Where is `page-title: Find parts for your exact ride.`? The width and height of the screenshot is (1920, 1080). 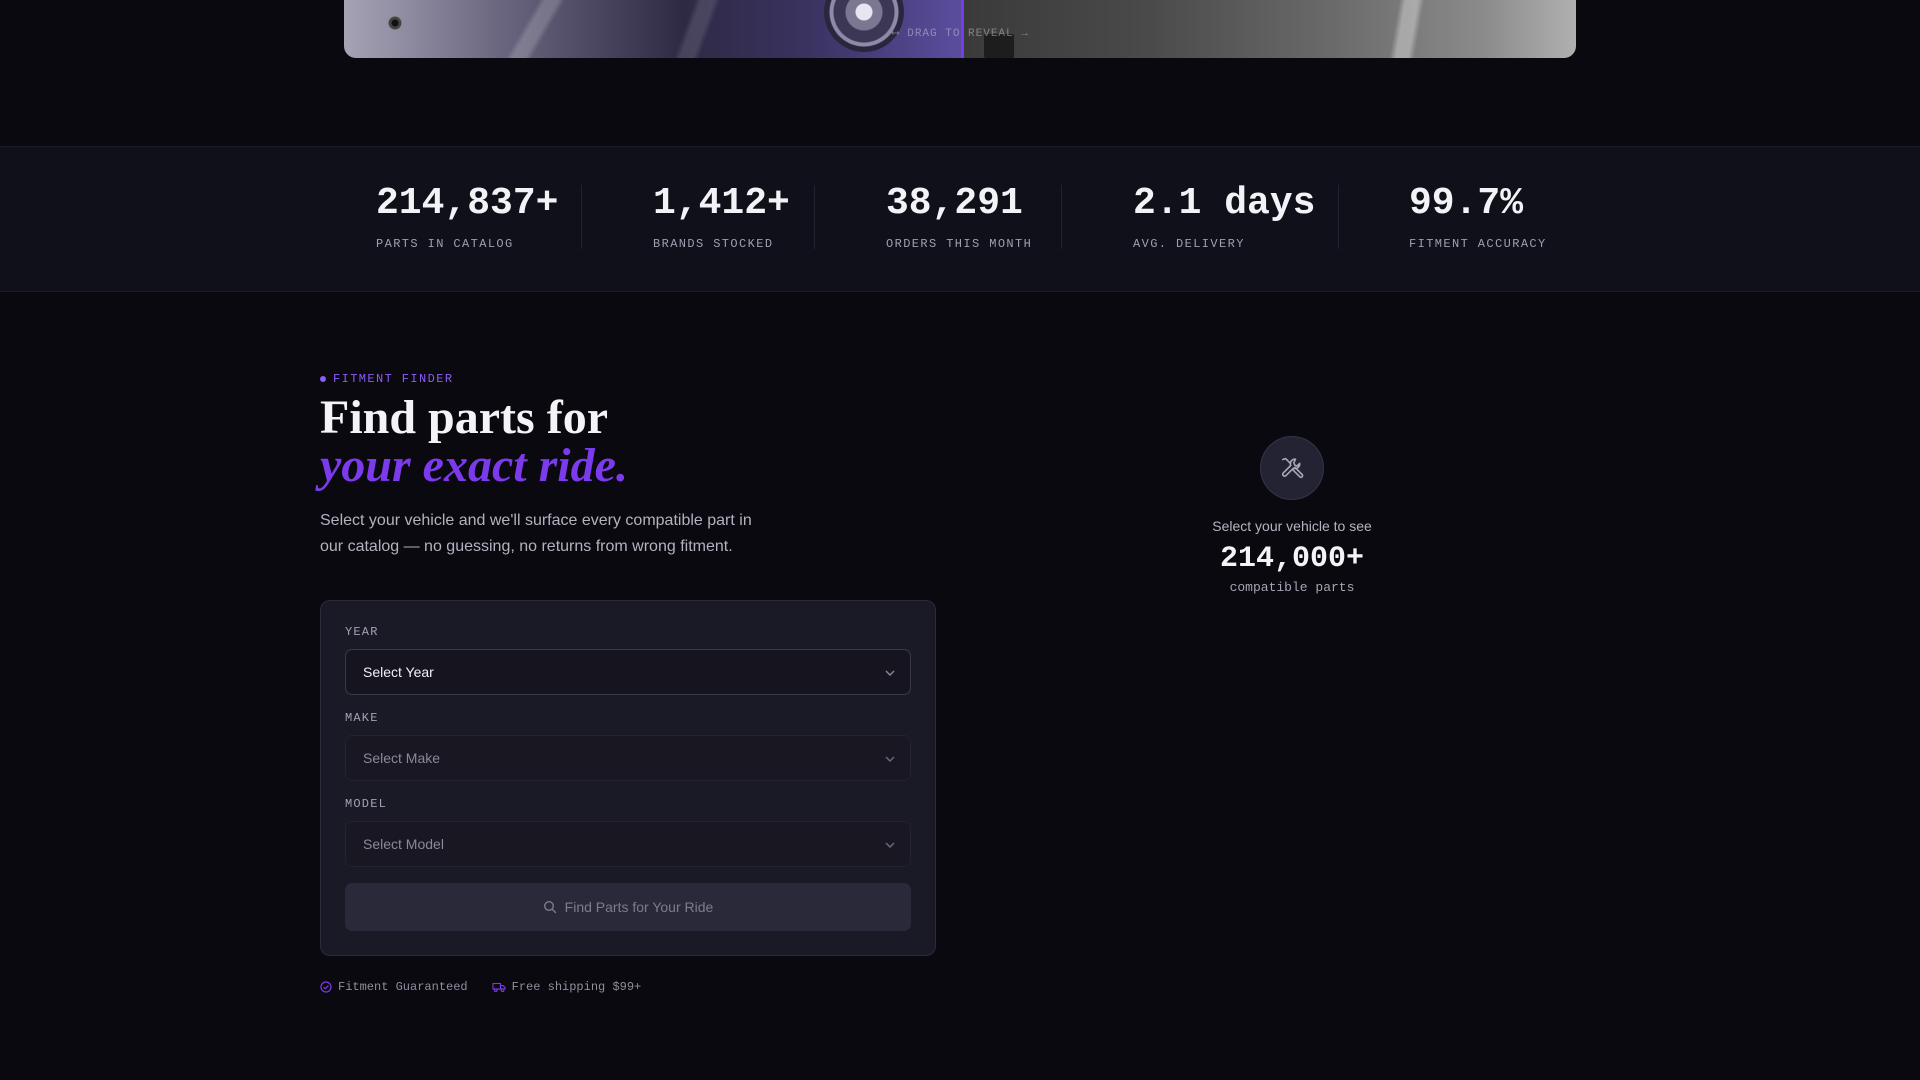
page-title: Find parts for your exact ride. is located at coordinates (474, 442).